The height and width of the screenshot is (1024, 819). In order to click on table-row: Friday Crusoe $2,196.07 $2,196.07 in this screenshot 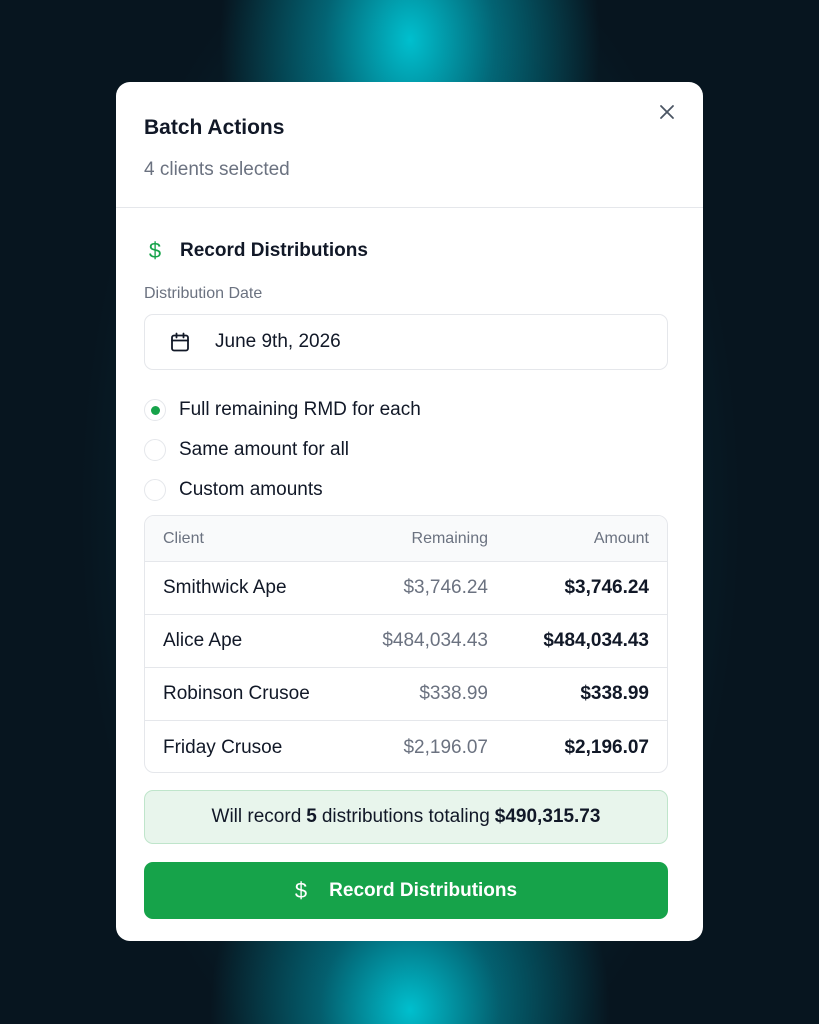, I will do `click(406, 746)`.